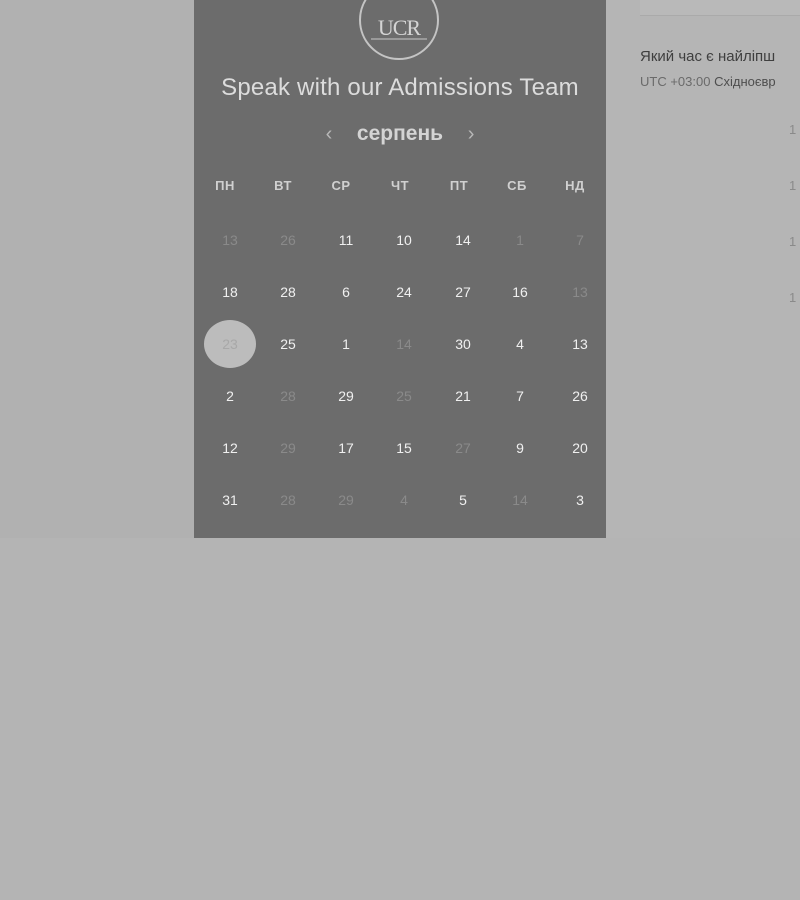 The height and width of the screenshot is (900, 800). What do you see at coordinates (580, 448) in the screenshot?
I see `calendar-day: 20` at bounding box center [580, 448].